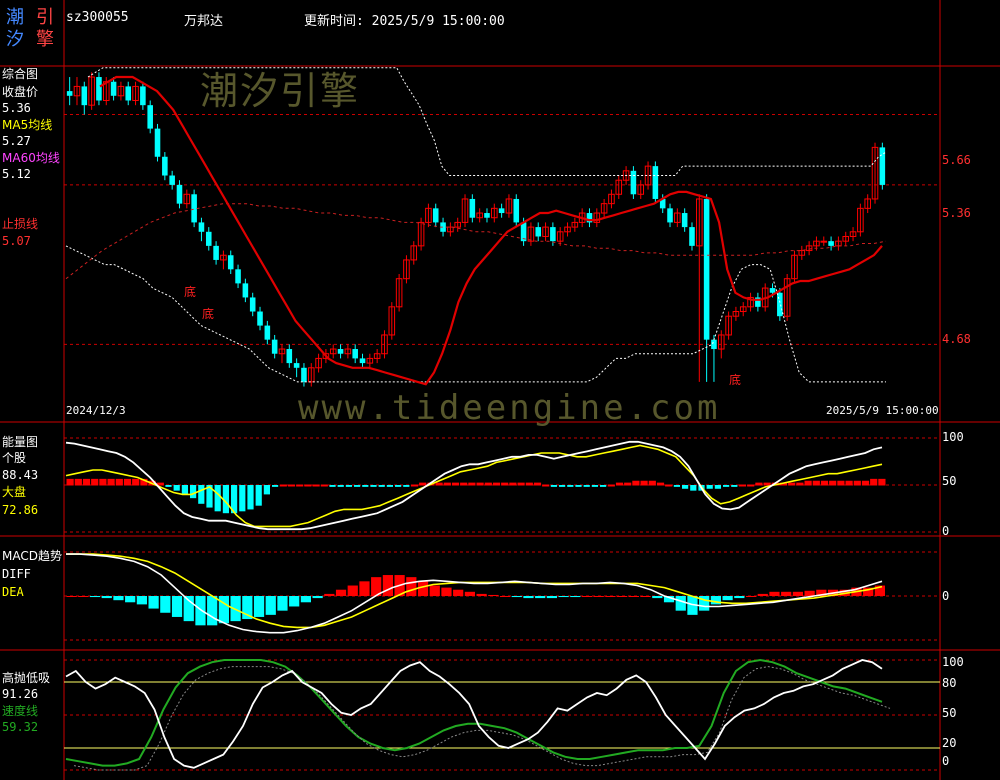 The height and width of the screenshot is (780, 1000). What do you see at coordinates (956, 160) in the screenshot?
I see `ytick-main-0: 5.66` at bounding box center [956, 160].